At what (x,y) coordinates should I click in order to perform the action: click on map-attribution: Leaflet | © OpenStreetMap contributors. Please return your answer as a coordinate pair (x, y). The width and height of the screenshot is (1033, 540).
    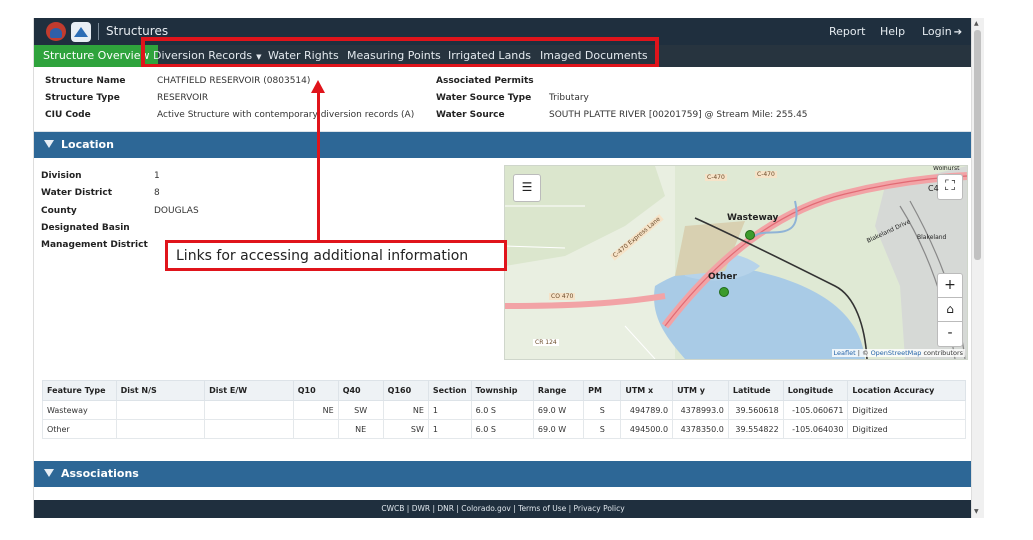
    Looking at the image, I should click on (898, 353).